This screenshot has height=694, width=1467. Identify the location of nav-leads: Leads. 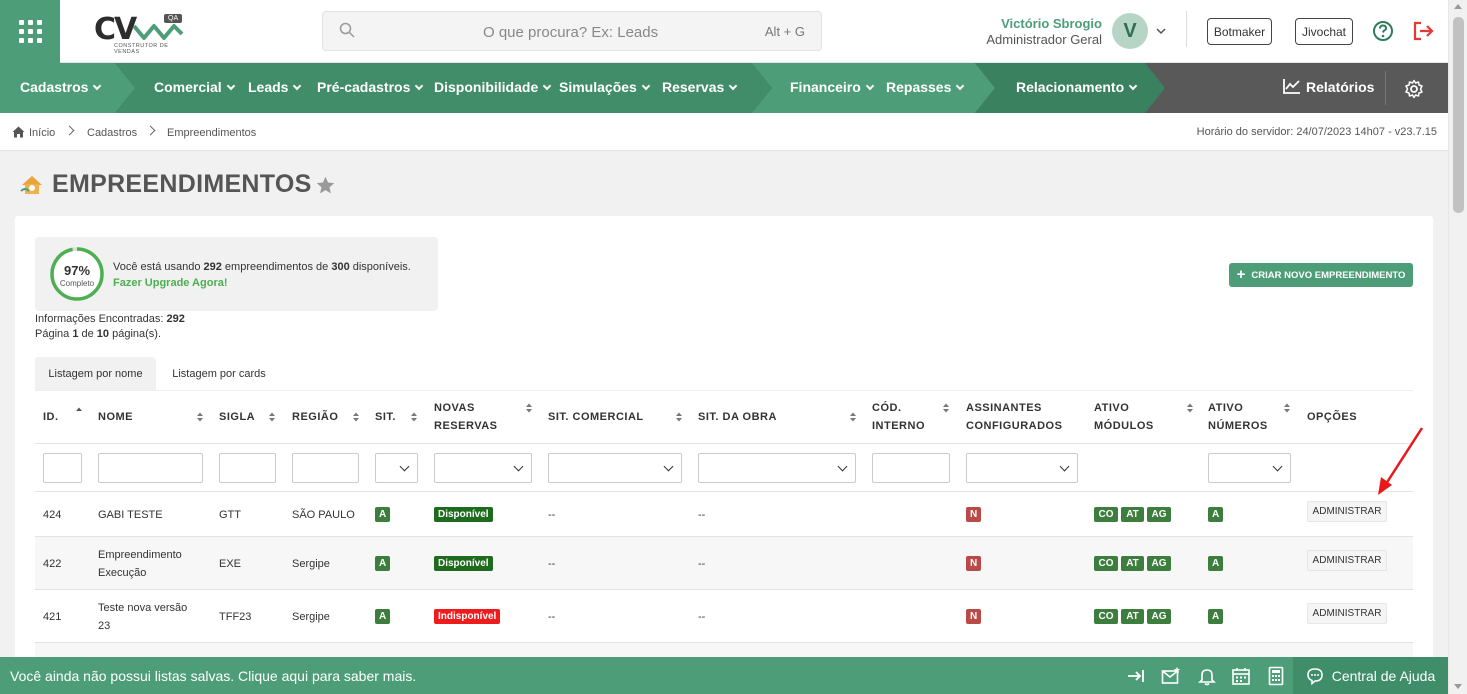
(275, 87).